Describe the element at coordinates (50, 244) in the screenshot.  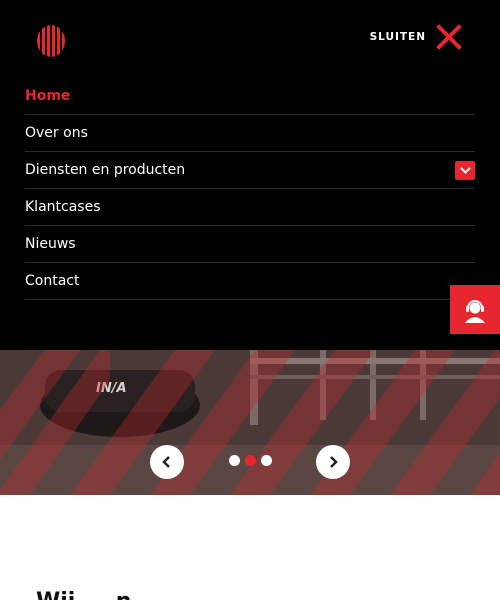
I see `nav-item-label: Nieuws` at that location.